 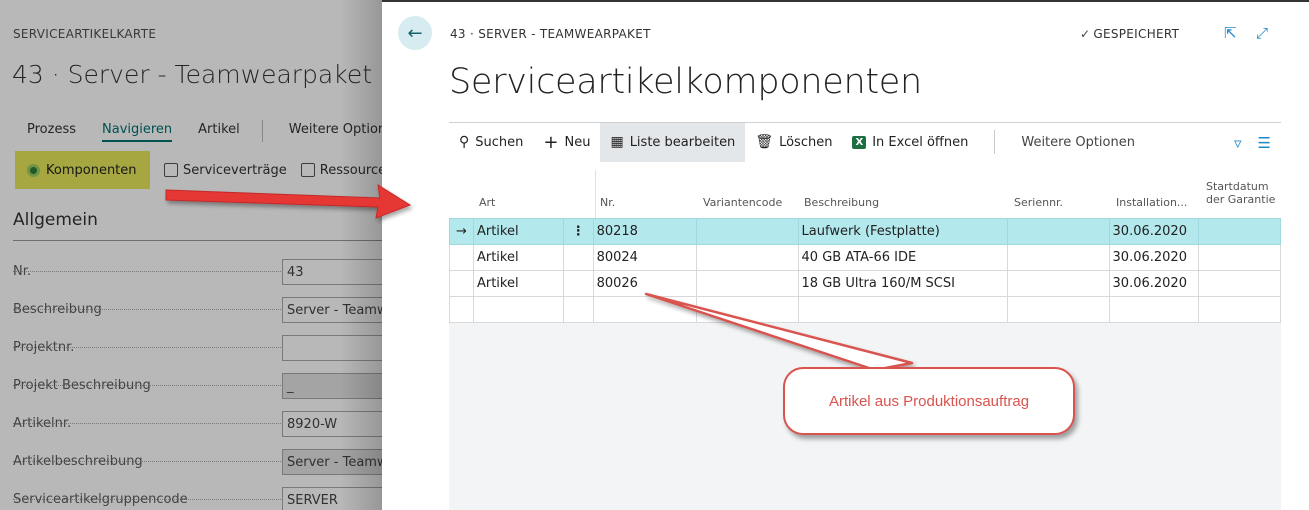 I want to click on arrow-left-icon: ←, so click(x=415, y=33).